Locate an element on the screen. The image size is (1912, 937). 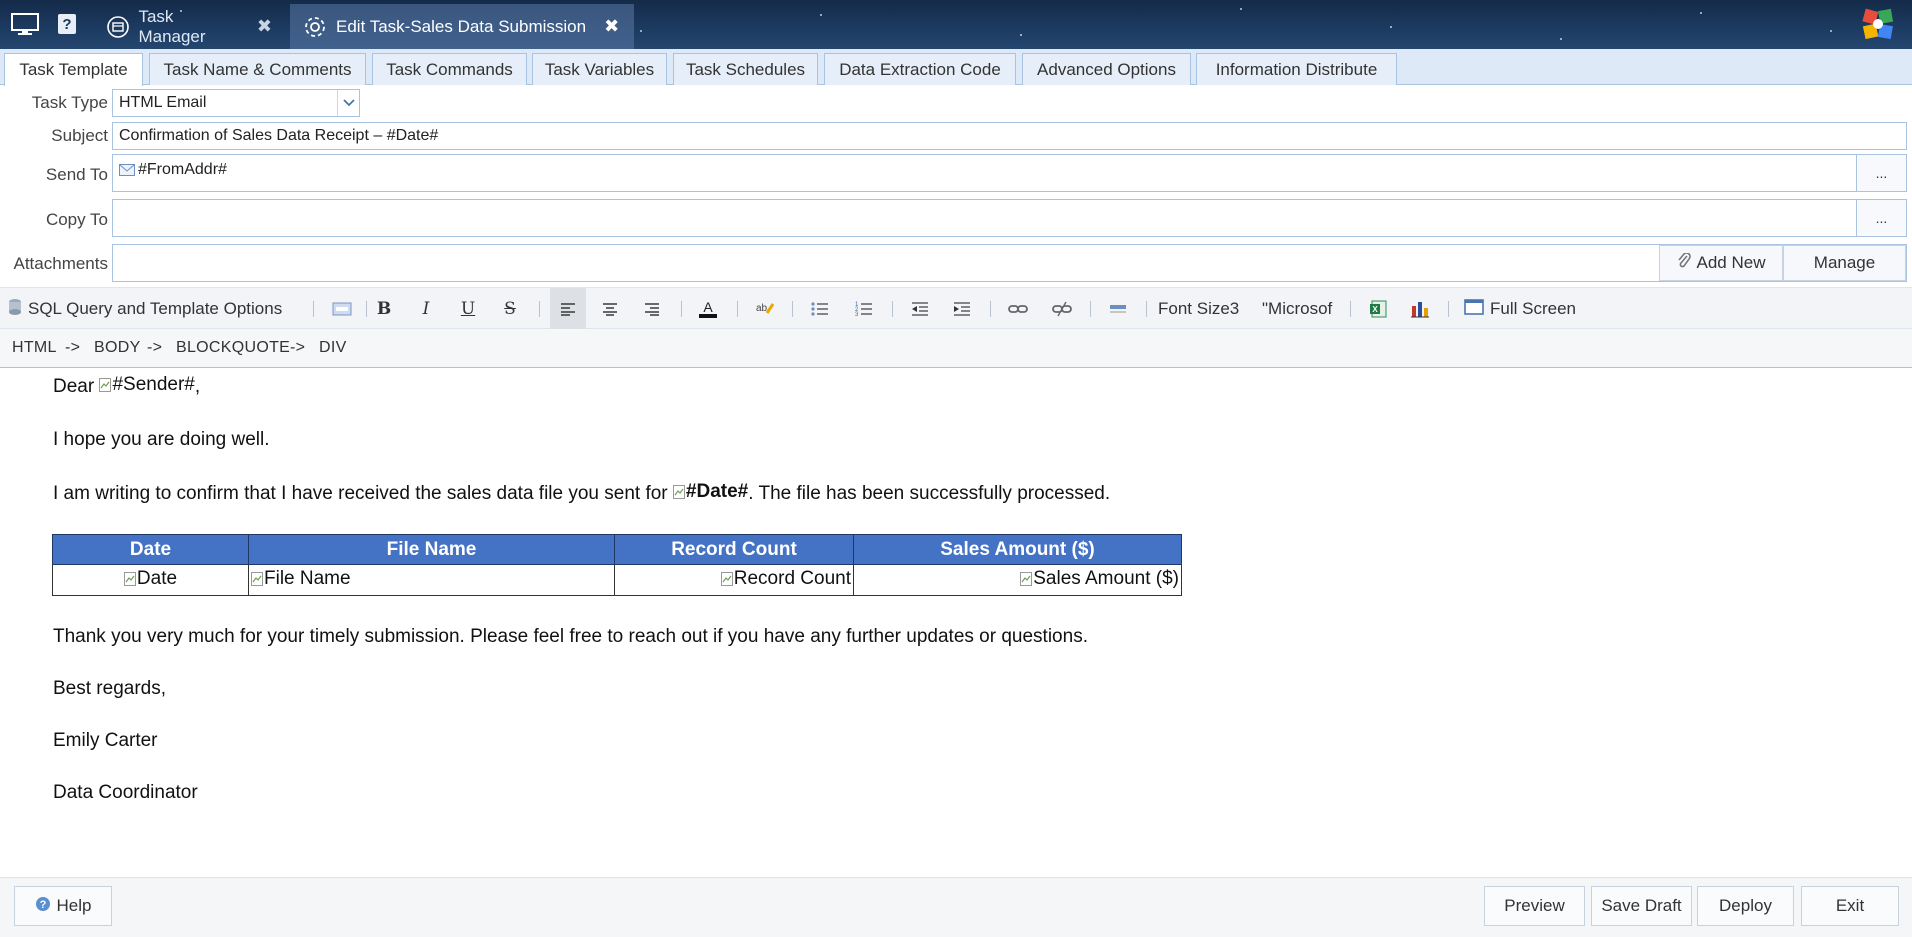
indent-icon is located at coordinates (962, 309).